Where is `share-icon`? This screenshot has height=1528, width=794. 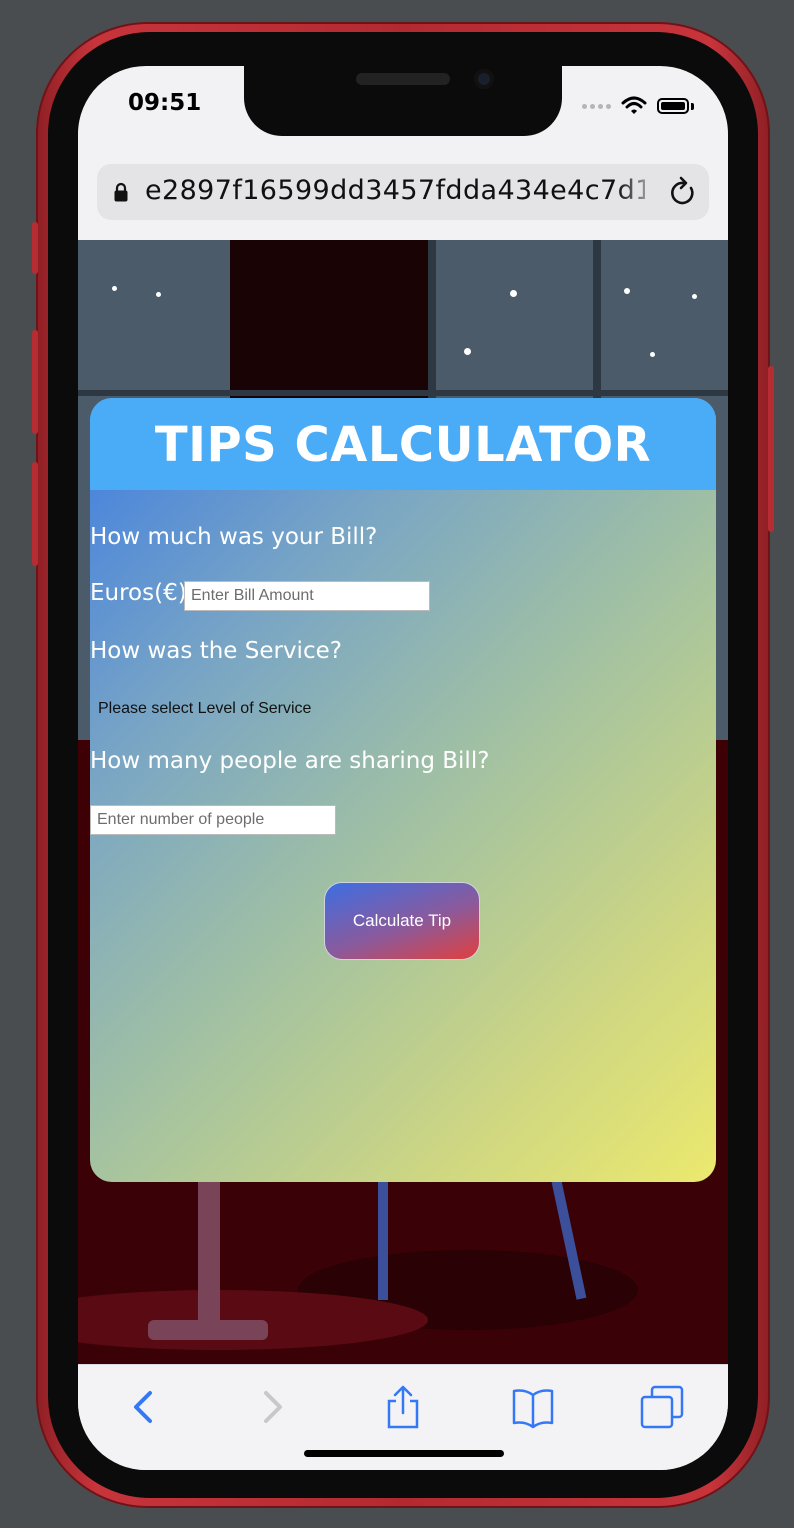 share-icon is located at coordinates (403, 1407).